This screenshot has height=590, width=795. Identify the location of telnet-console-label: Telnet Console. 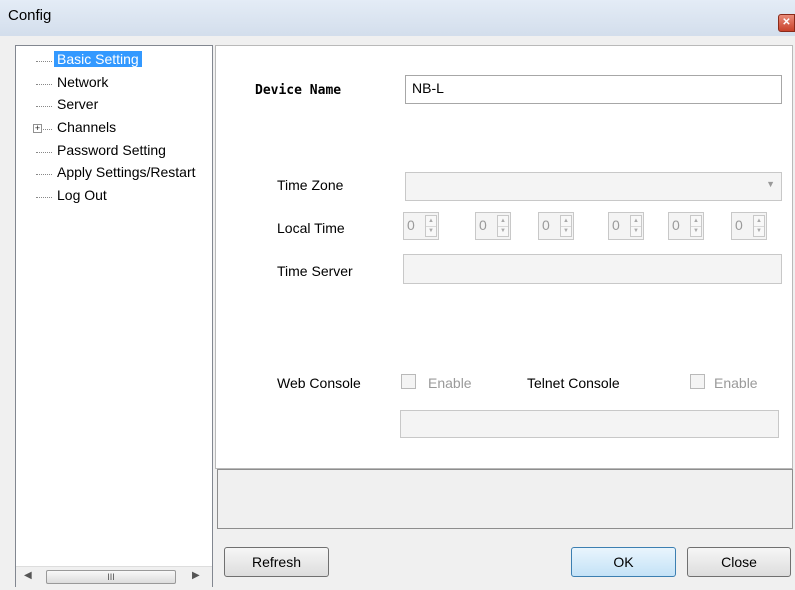
(573, 383).